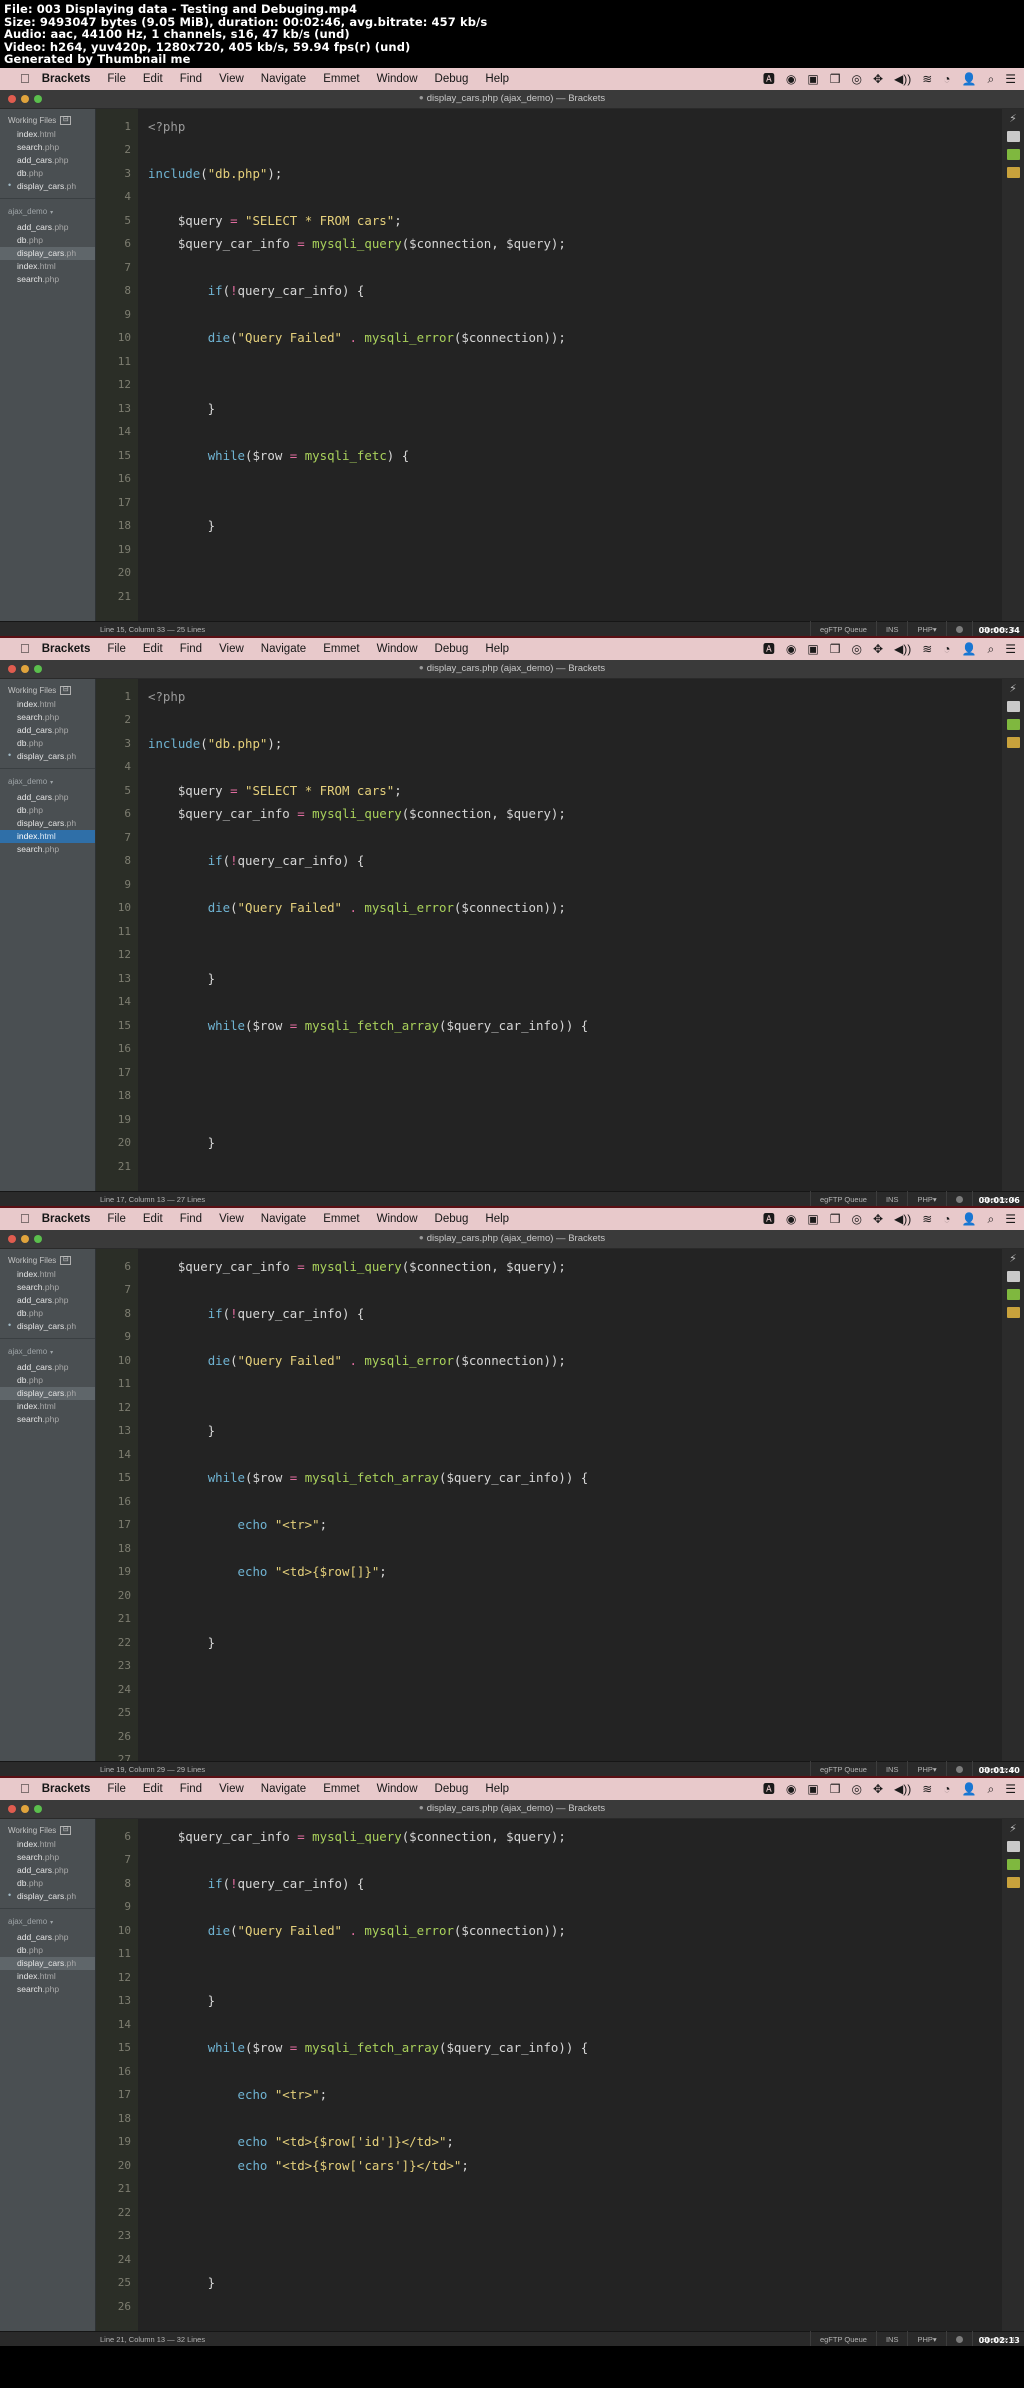 The image size is (1024, 2388). Describe the element at coordinates (38, 1808) in the screenshot. I see `maximize-window-button` at that location.